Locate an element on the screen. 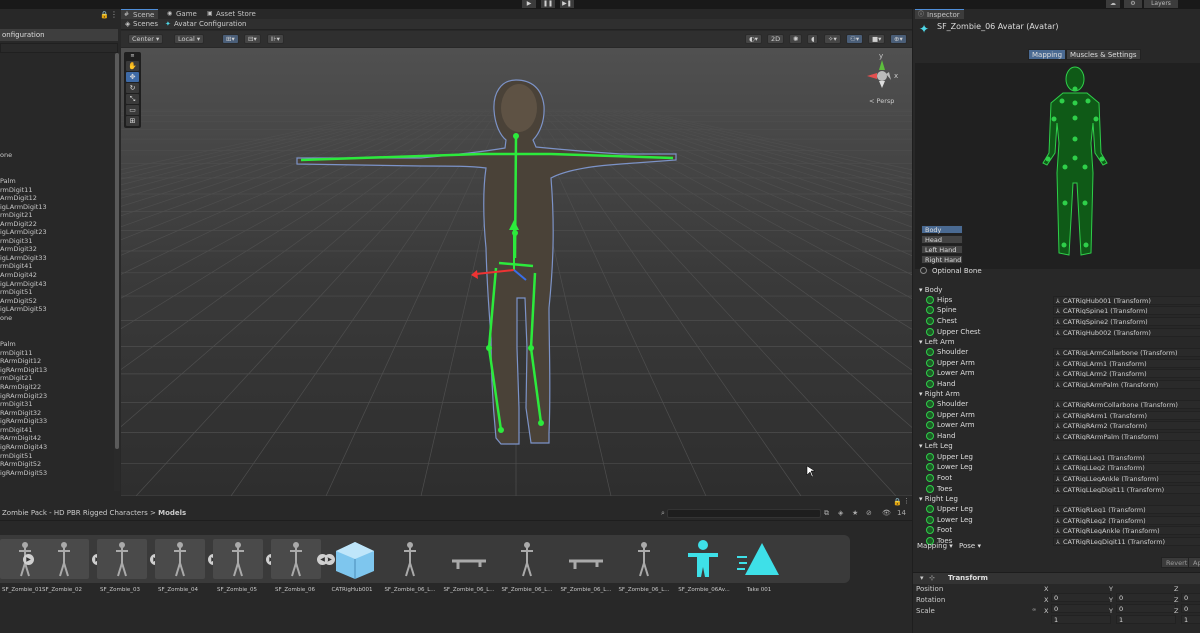 The width and height of the screenshot is (1200, 633). scale-tool-icon: ⤡ is located at coordinates (132, 99).